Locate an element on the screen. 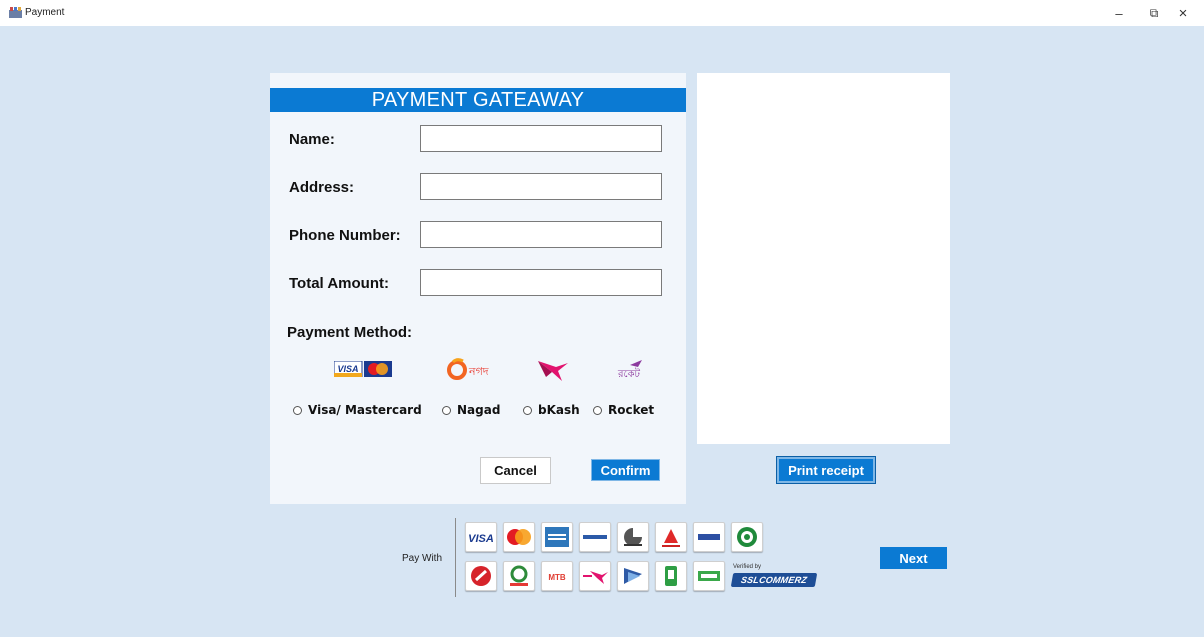 The height and width of the screenshot is (637, 1204). bkash-pay-logo-icon is located at coordinates (595, 576).